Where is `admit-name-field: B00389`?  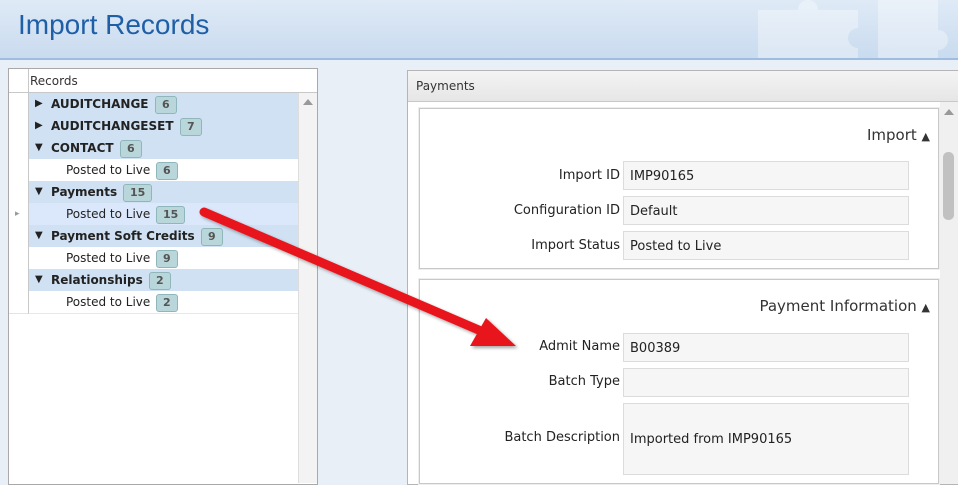 admit-name-field: B00389 is located at coordinates (766, 347).